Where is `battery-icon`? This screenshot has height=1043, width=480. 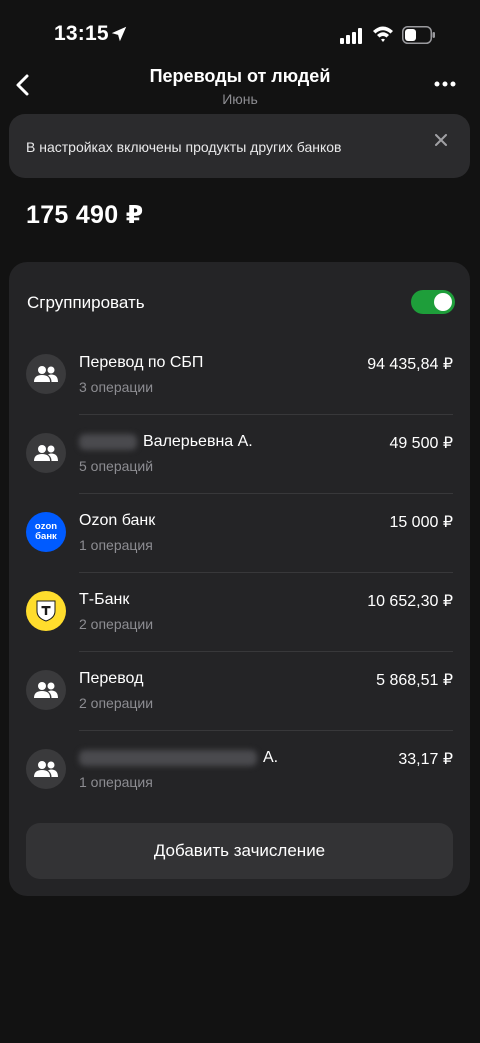
battery-icon is located at coordinates (418, 35).